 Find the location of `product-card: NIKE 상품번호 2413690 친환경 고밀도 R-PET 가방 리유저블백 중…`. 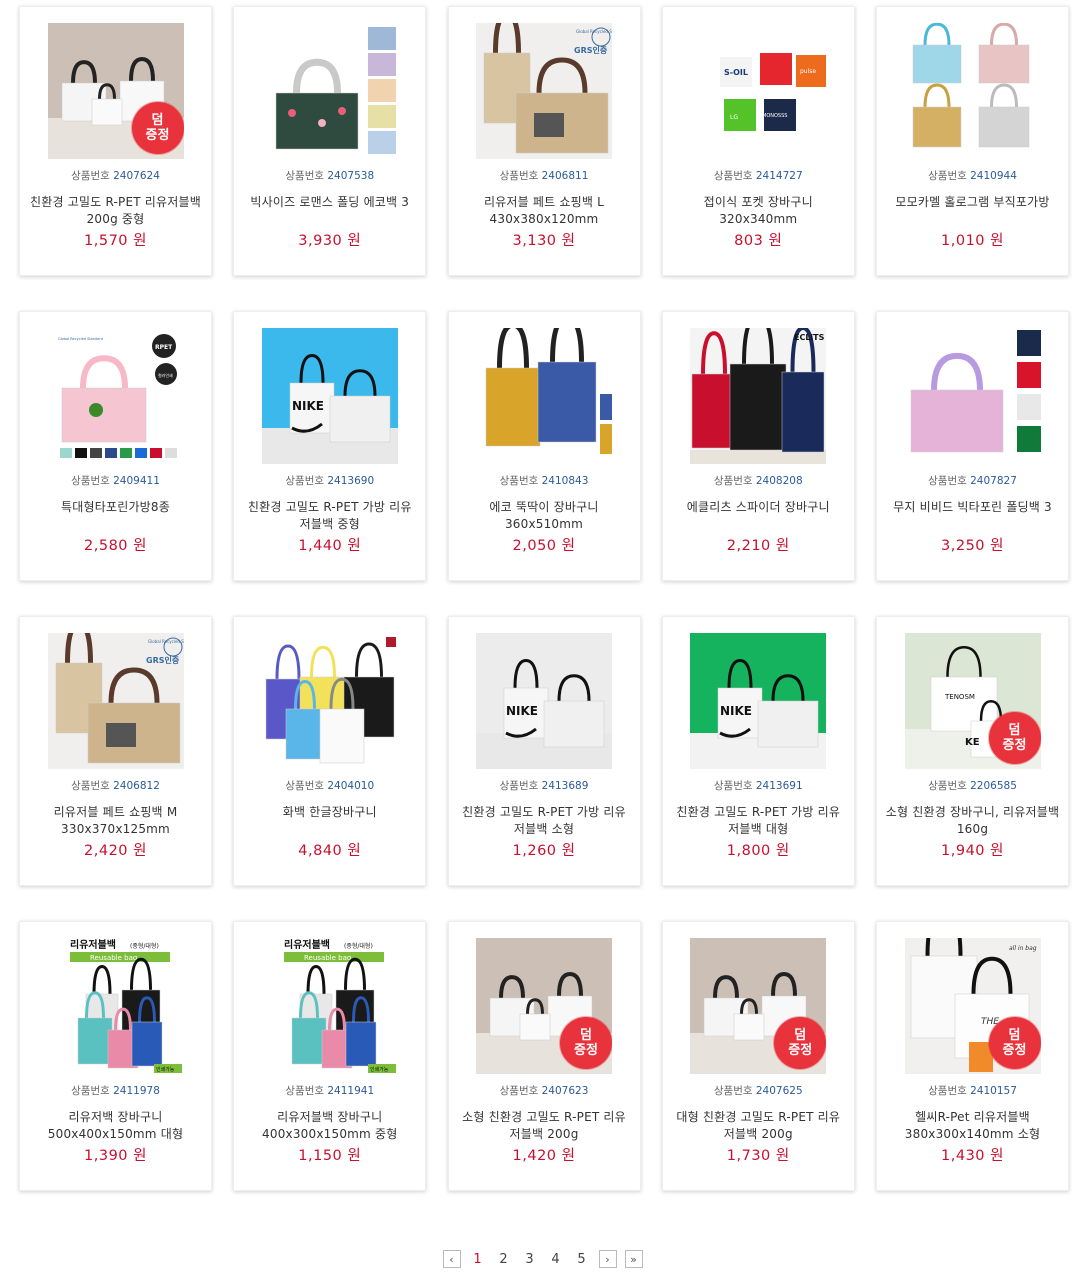

product-card: NIKE 상품번호 2413690 친환경 고밀도 R-PET 가방 리유저블백 중… is located at coordinates (330, 446).